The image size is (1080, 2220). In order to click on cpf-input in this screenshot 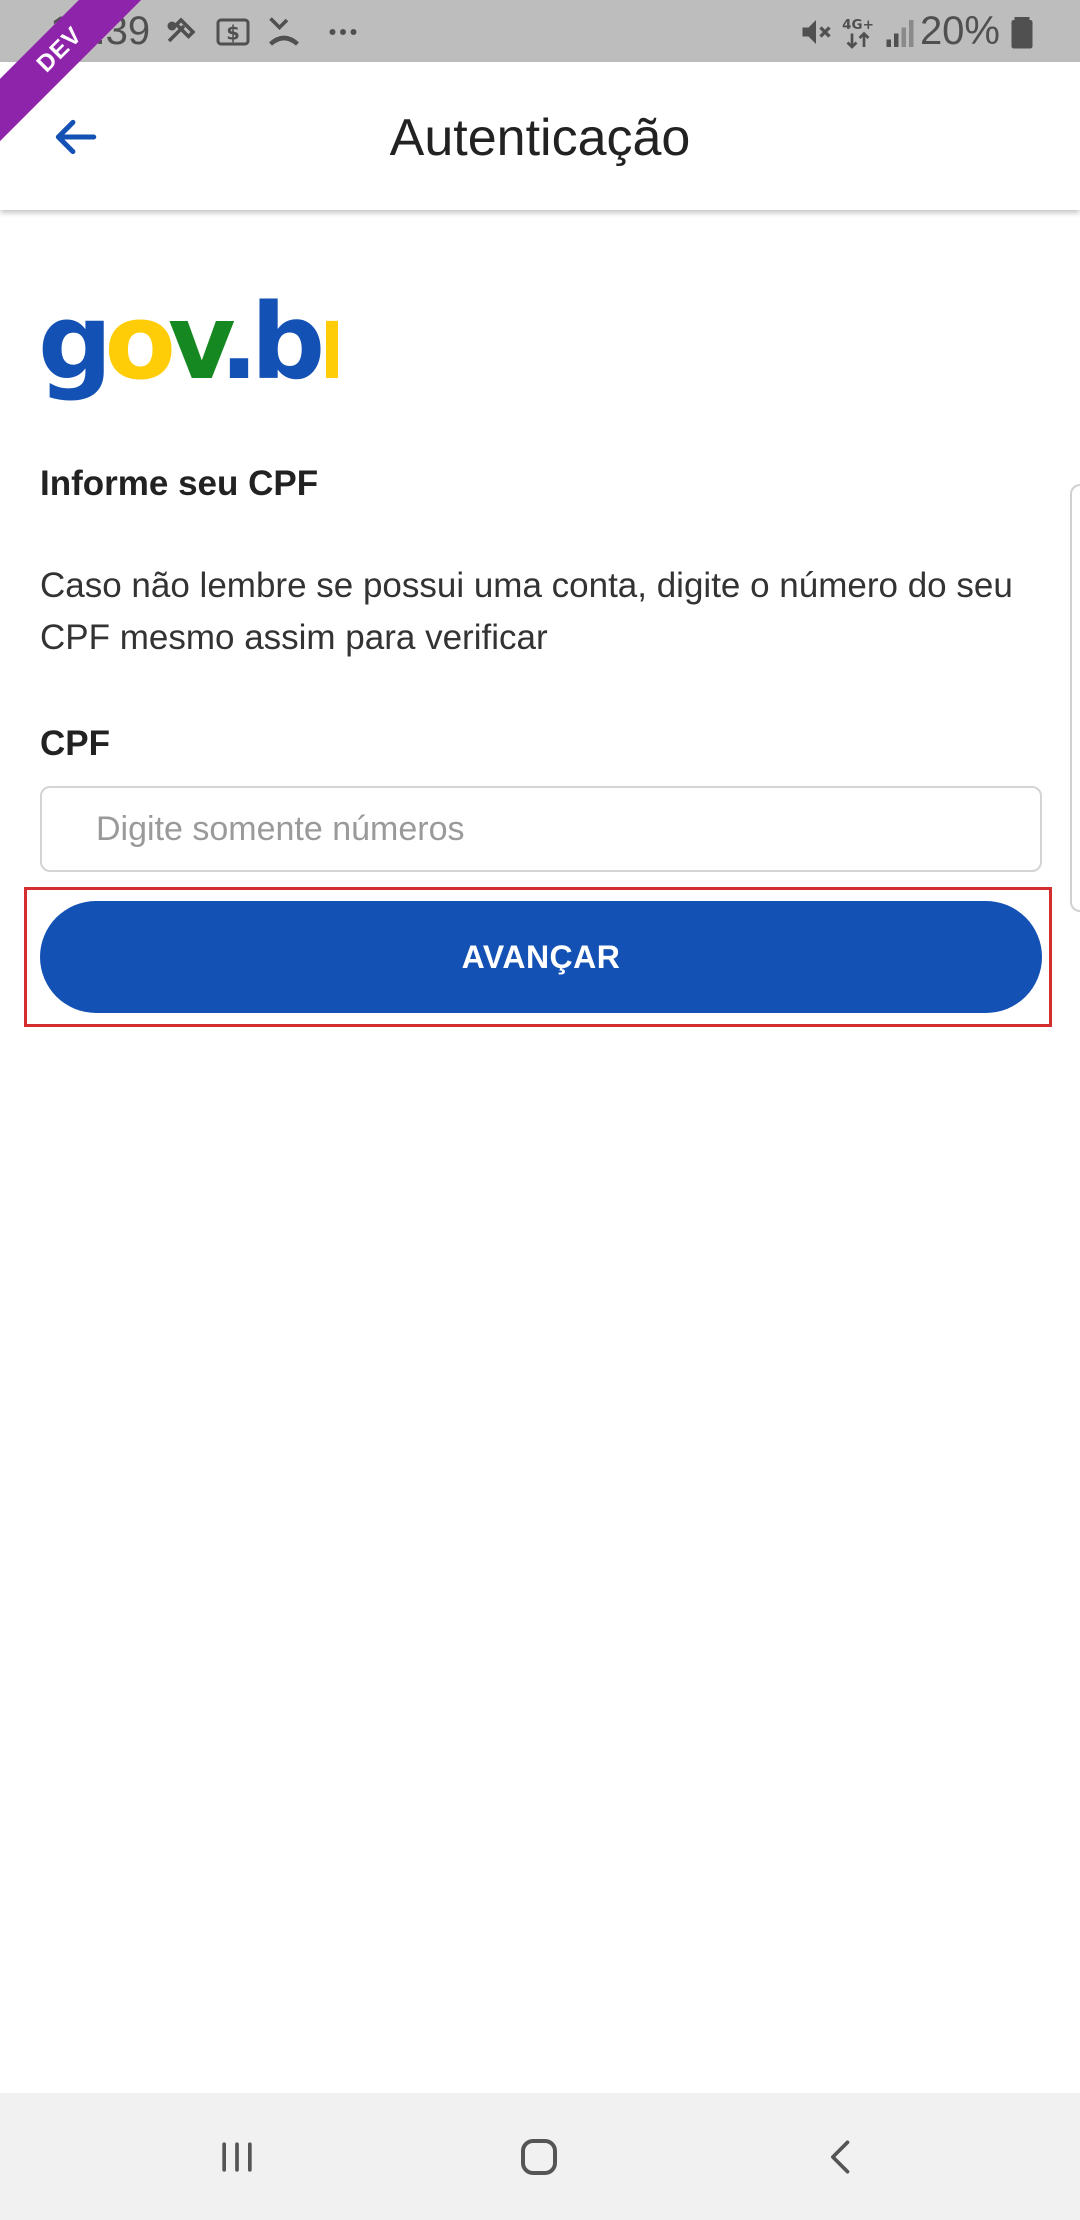, I will do `click(541, 829)`.